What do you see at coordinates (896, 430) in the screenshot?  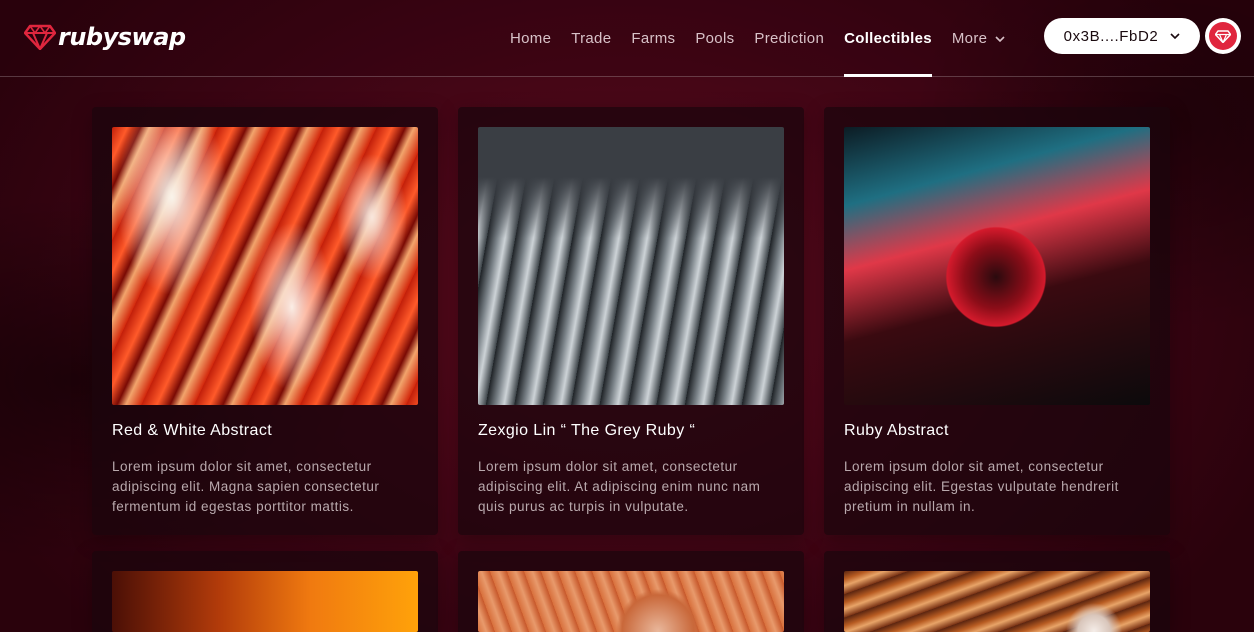 I see `collectible-title: Ruby Abstract` at bounding box center [896, 430].